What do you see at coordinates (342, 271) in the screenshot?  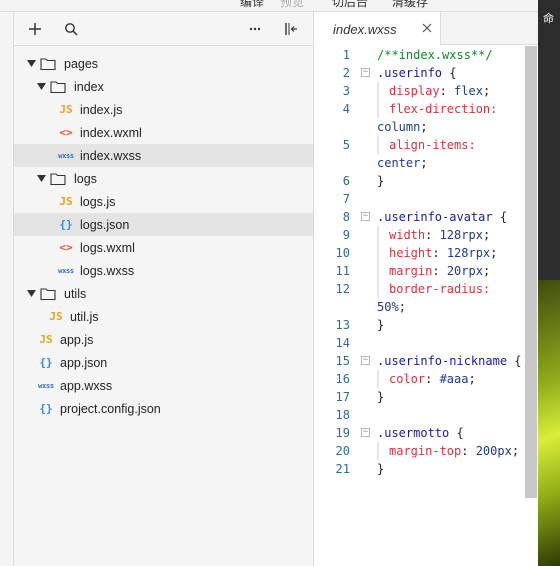 I see `line-number: 11` at bounding box center [342, 271].